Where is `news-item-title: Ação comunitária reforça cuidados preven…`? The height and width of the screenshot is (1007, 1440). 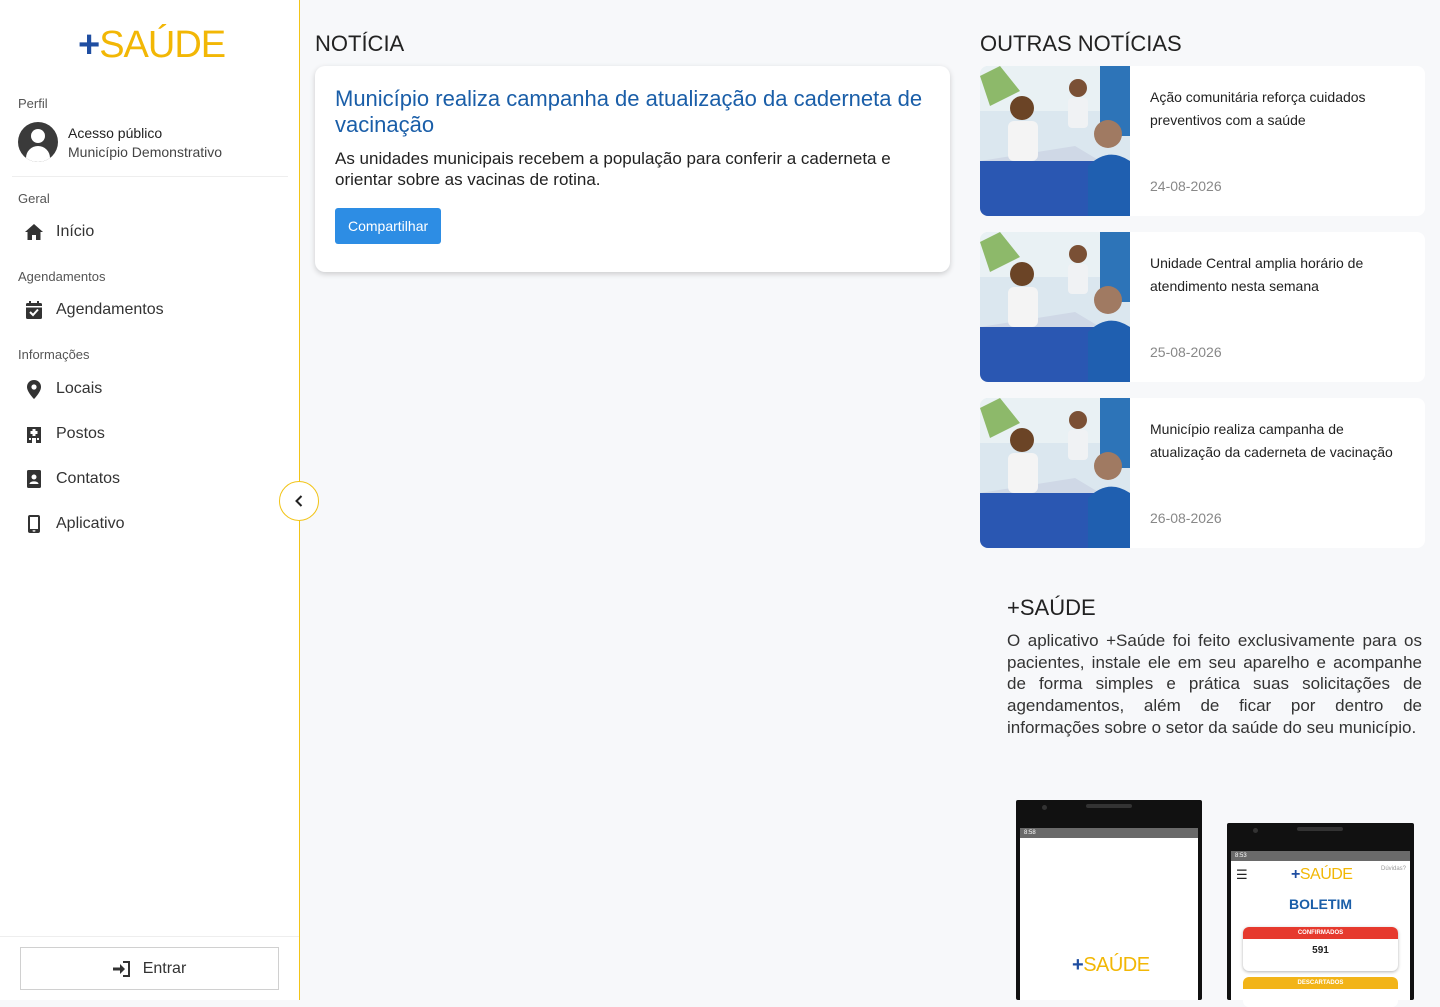 news-item-title: Ação comunitária reforça cuidados preven… is located at coordinates (1258, 108).